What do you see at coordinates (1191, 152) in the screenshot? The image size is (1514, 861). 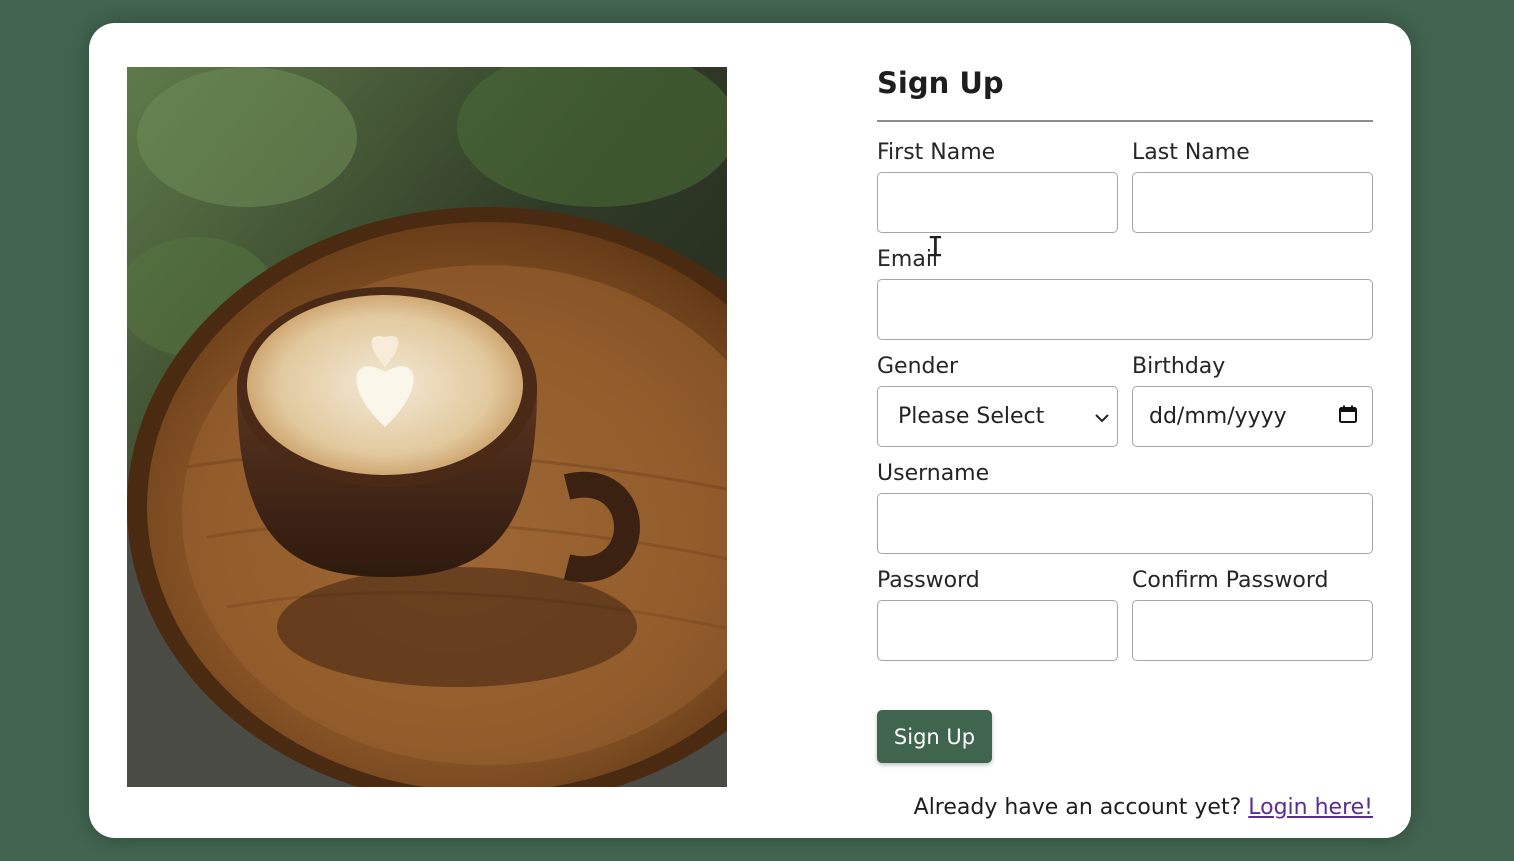 I see `last-name-label: Last Name` at bounding box center [1191, 152].